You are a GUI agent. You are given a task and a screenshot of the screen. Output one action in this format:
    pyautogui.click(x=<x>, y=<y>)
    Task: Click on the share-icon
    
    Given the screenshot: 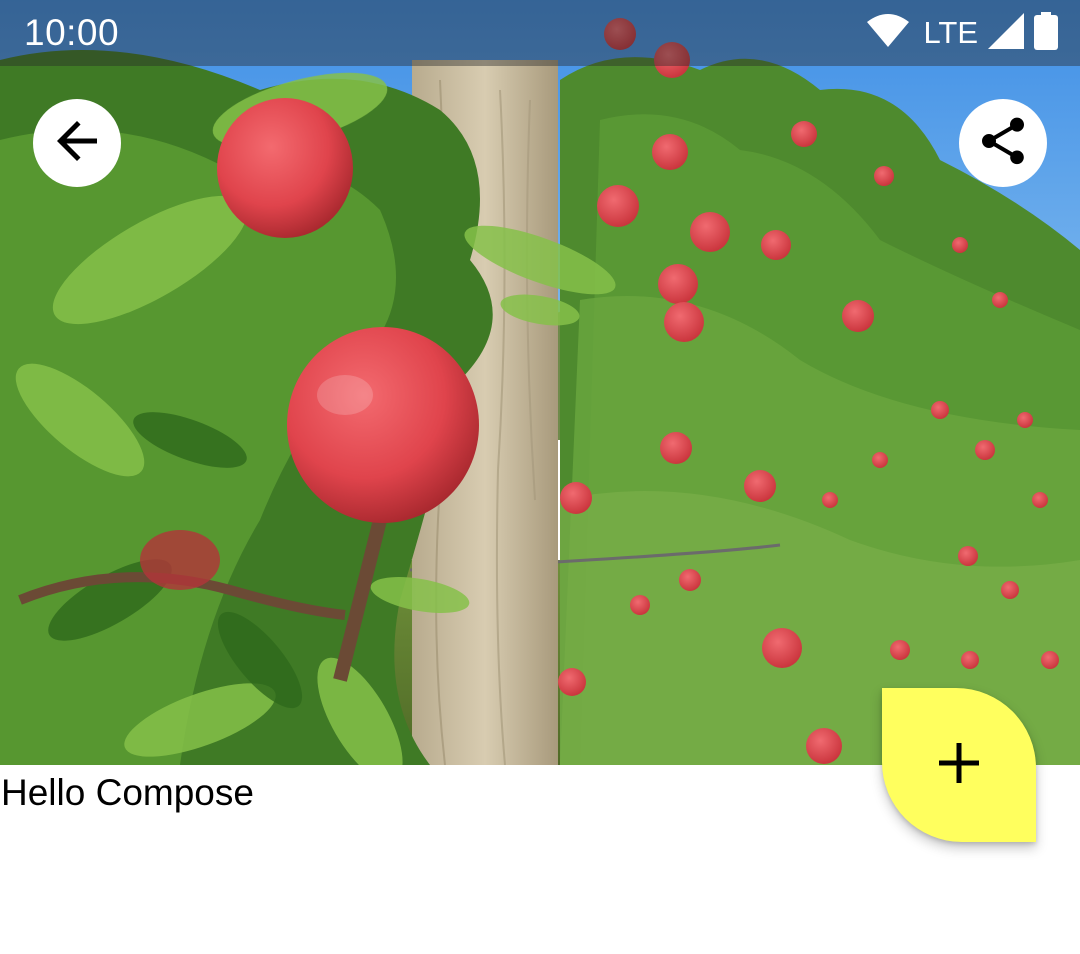 What is the action you would take?
    pyautogui.click(x=1003, y=143)
    